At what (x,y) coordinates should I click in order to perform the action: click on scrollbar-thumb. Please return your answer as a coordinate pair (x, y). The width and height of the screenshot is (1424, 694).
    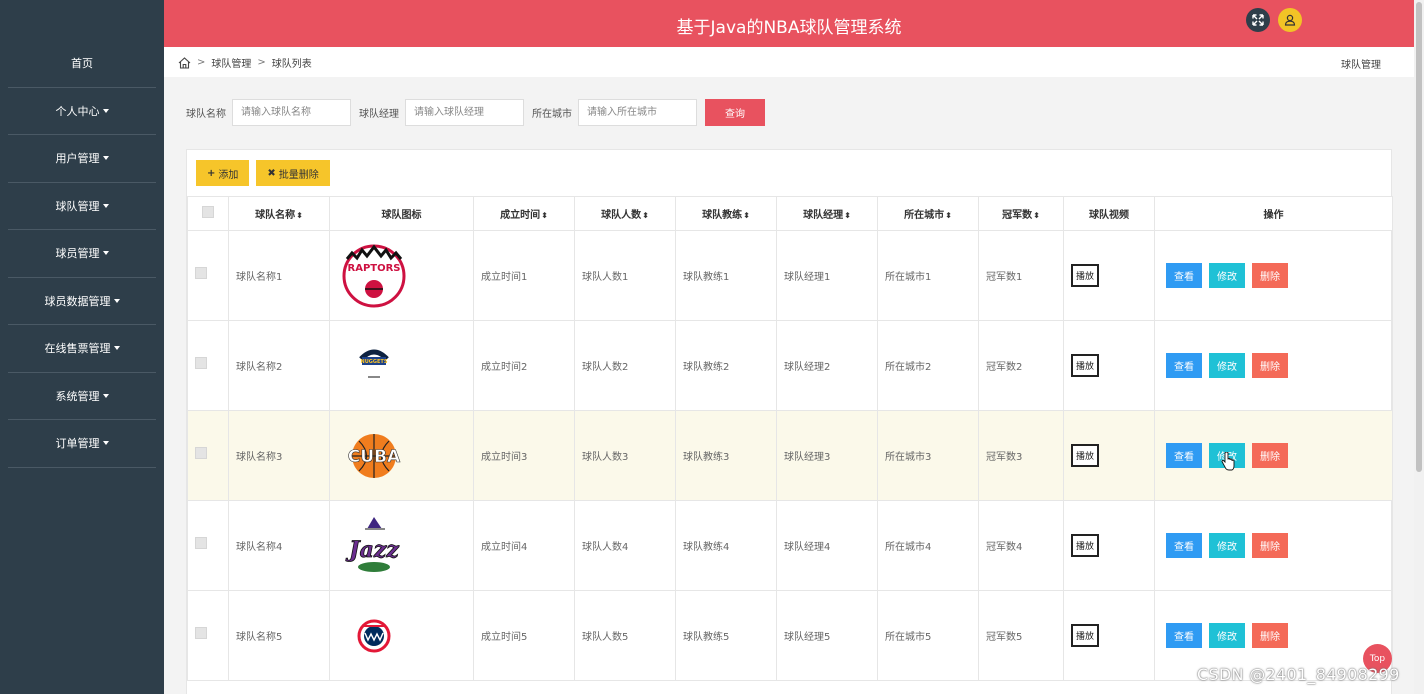
    Looking at the image, I should click on (1419, 237).